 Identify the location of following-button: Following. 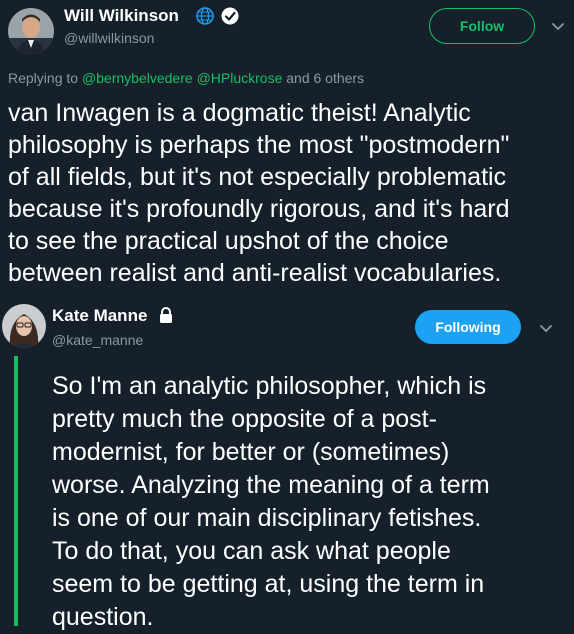
(468, 327).